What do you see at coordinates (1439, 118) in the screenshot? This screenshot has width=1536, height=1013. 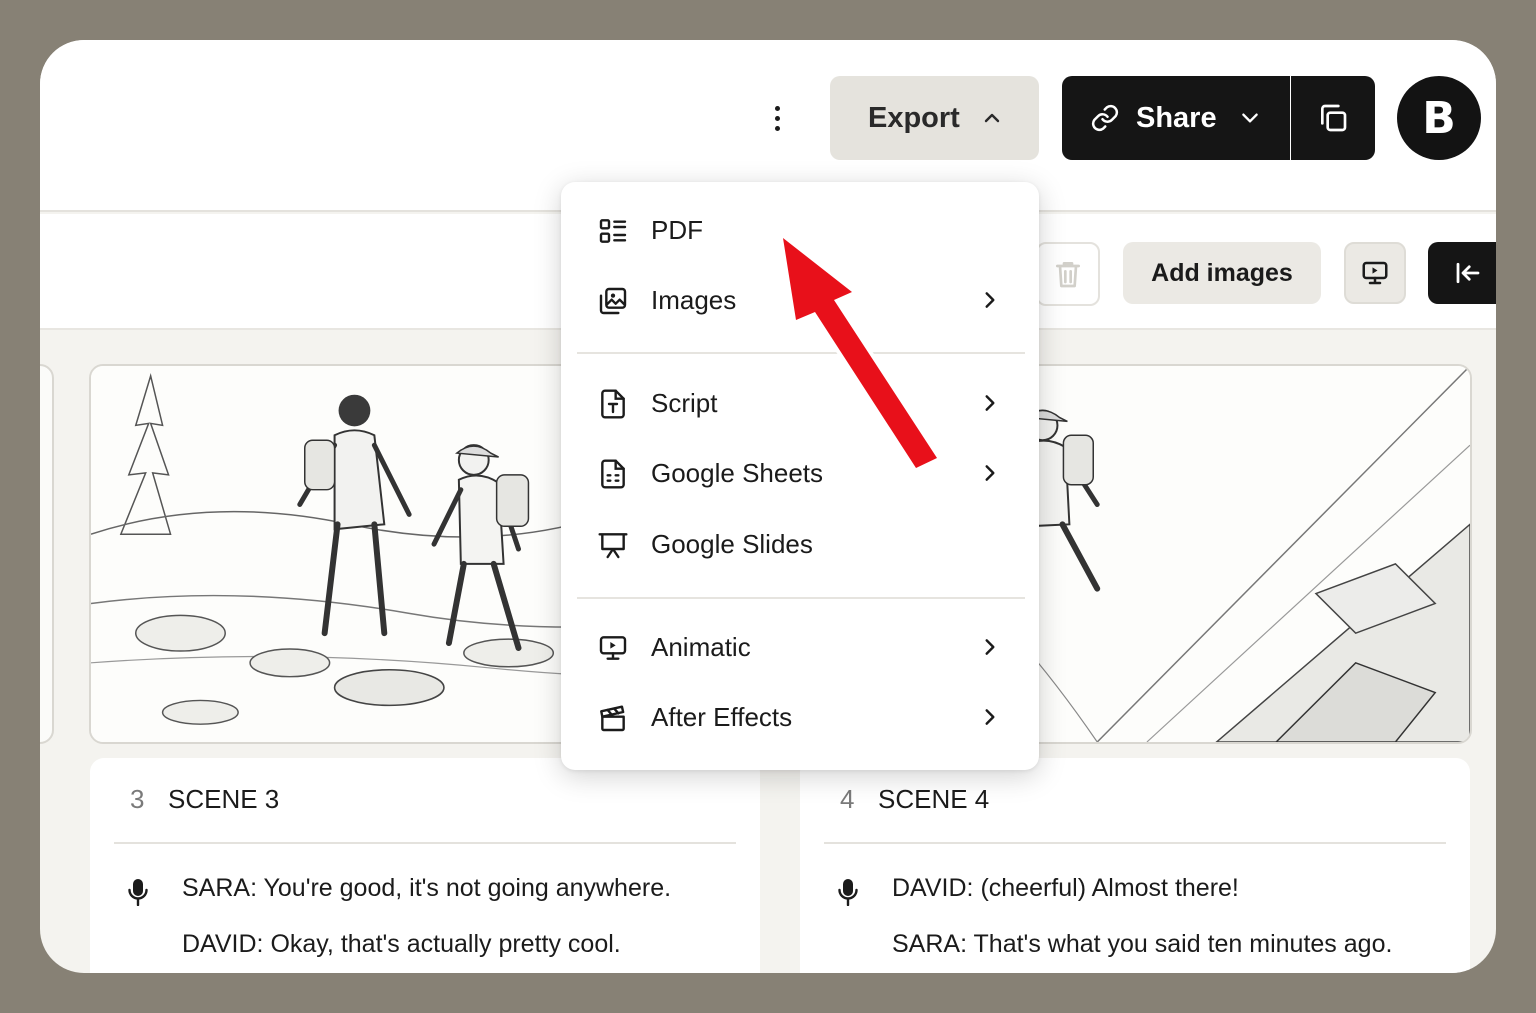 I see `user-avatar: B` at bounding box center [1439, 118].